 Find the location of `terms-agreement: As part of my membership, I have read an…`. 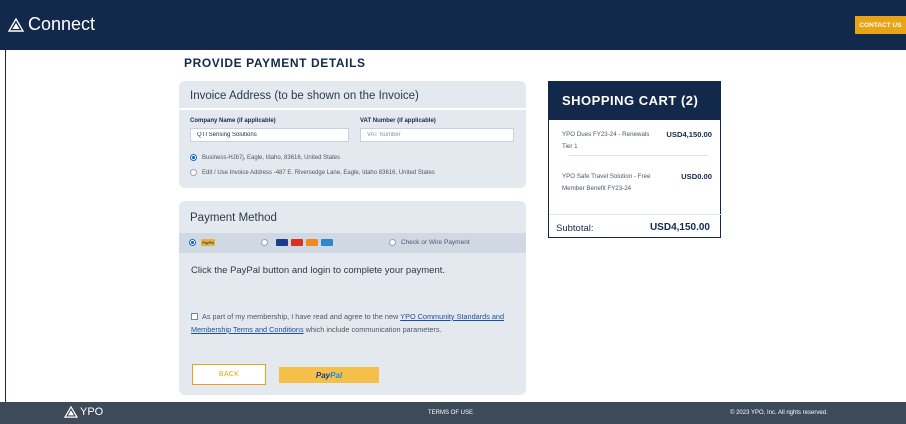

terms-agreement: As part of my membership, I have read an… is located at coordinates (351, 323).